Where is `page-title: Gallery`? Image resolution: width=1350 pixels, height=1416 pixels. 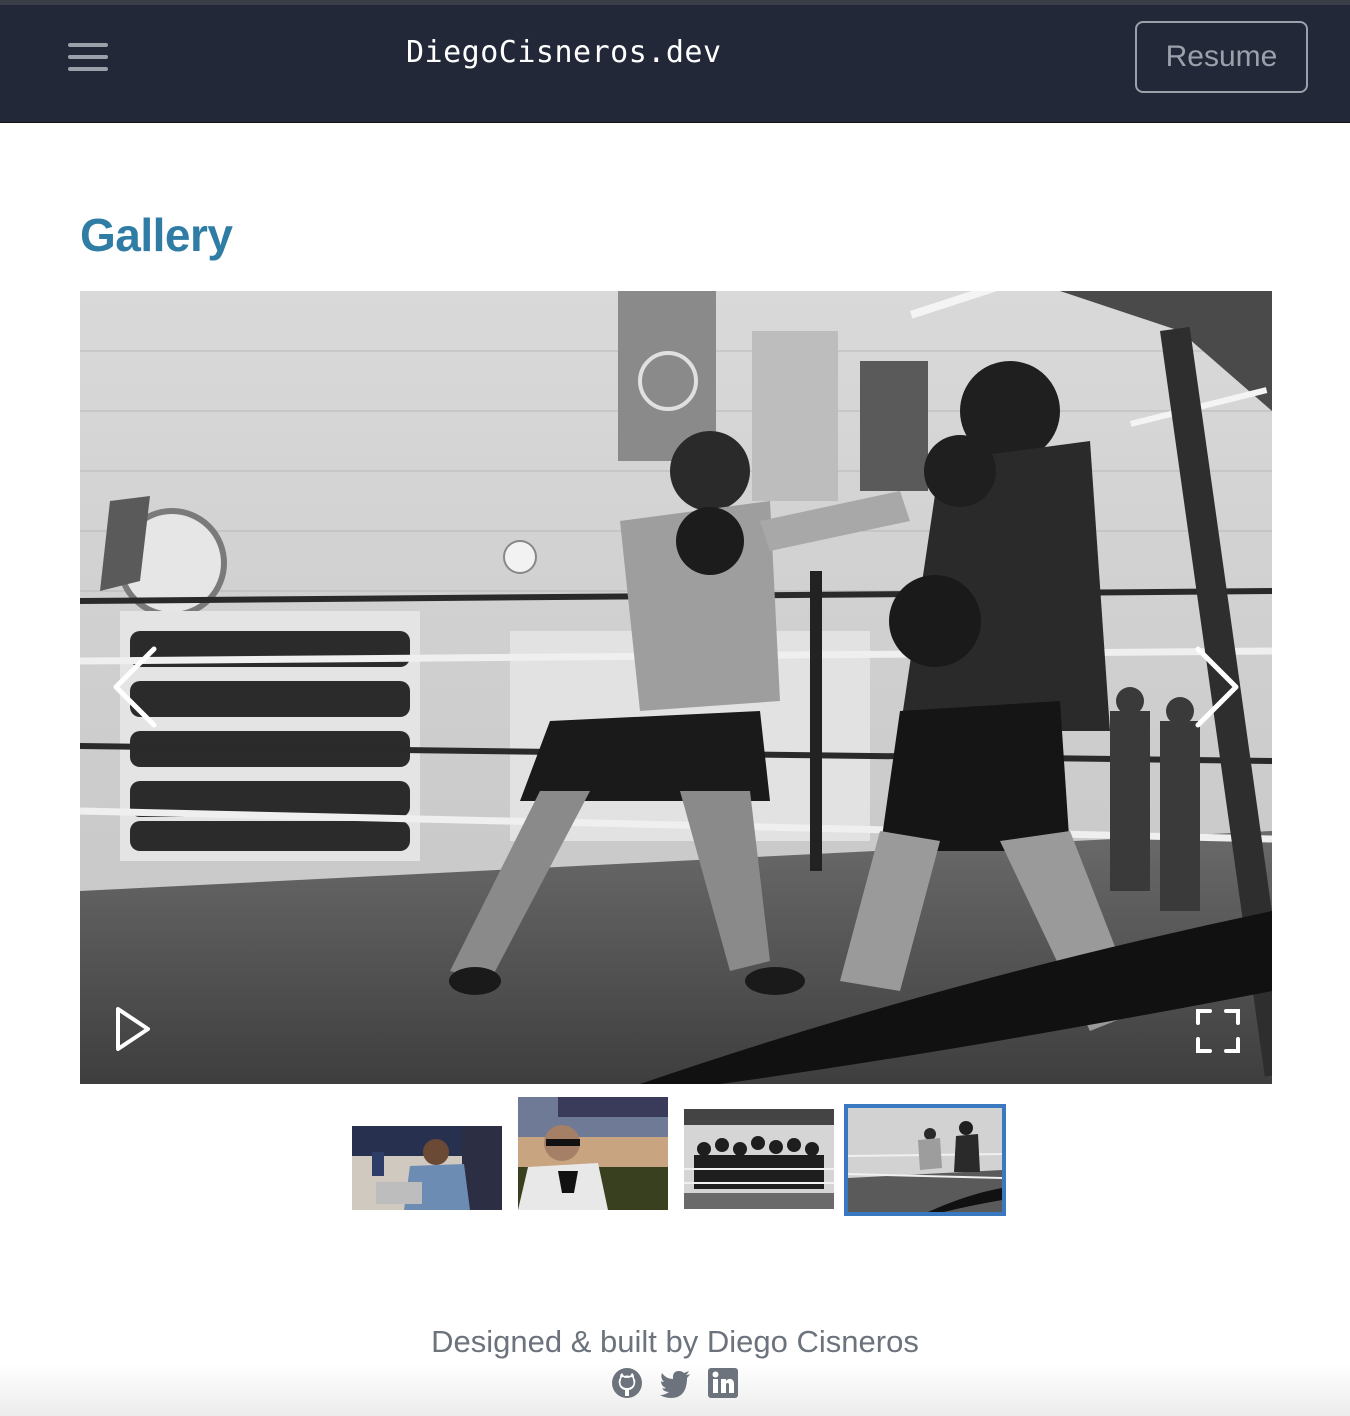
page-title: Gallery is located at coordinates (156, 235).